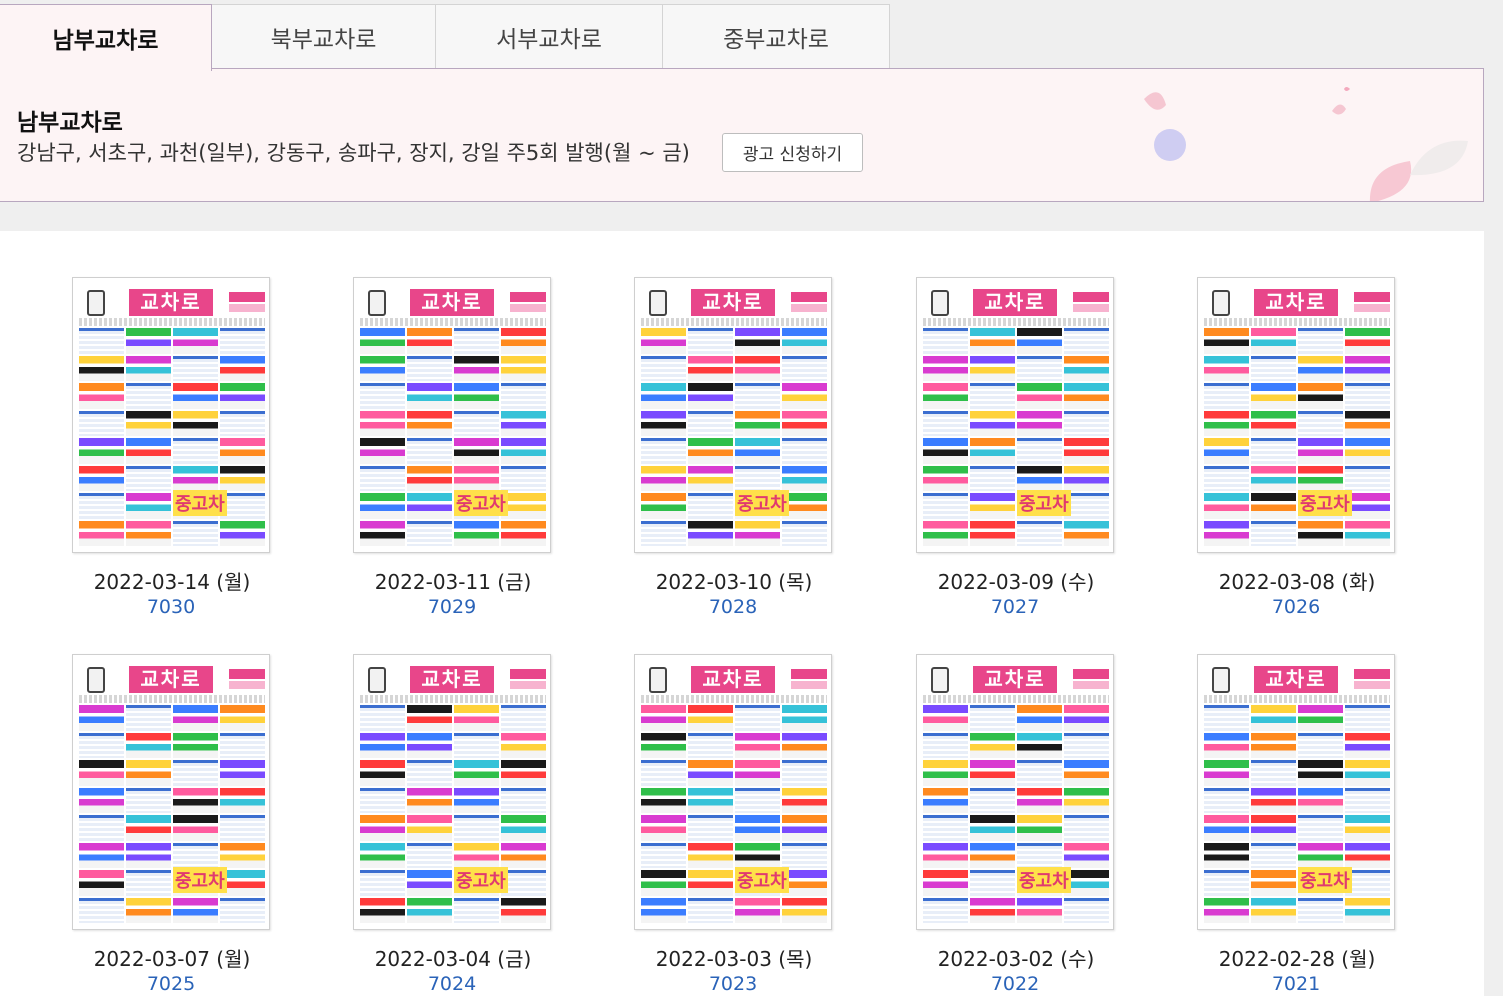 This screenshot has height=996, width=1503. I want to click on issue-number-link: 7023, so click(733, 984).